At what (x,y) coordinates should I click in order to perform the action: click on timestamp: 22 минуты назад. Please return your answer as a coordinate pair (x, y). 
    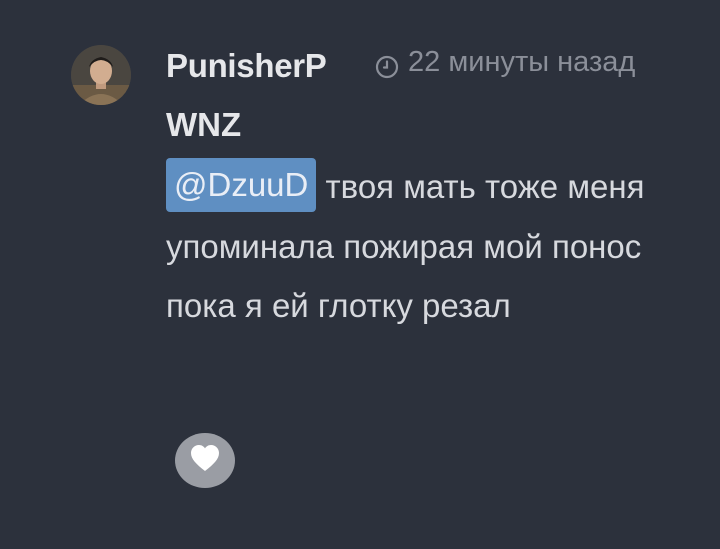
    Looking at the image, I should click on (505, 62).